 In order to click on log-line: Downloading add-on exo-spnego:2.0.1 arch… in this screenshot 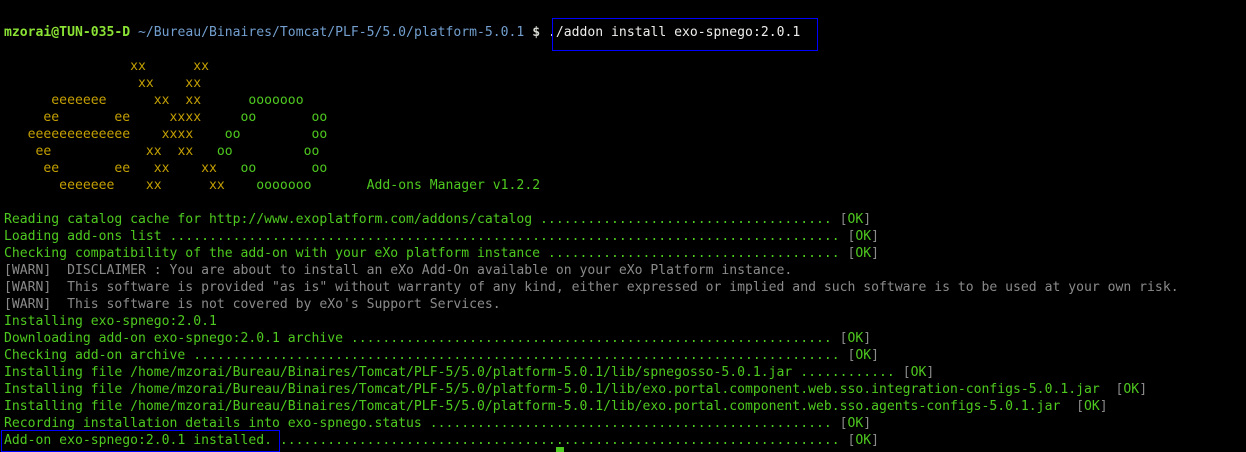, I will do `click(437, 338)`.